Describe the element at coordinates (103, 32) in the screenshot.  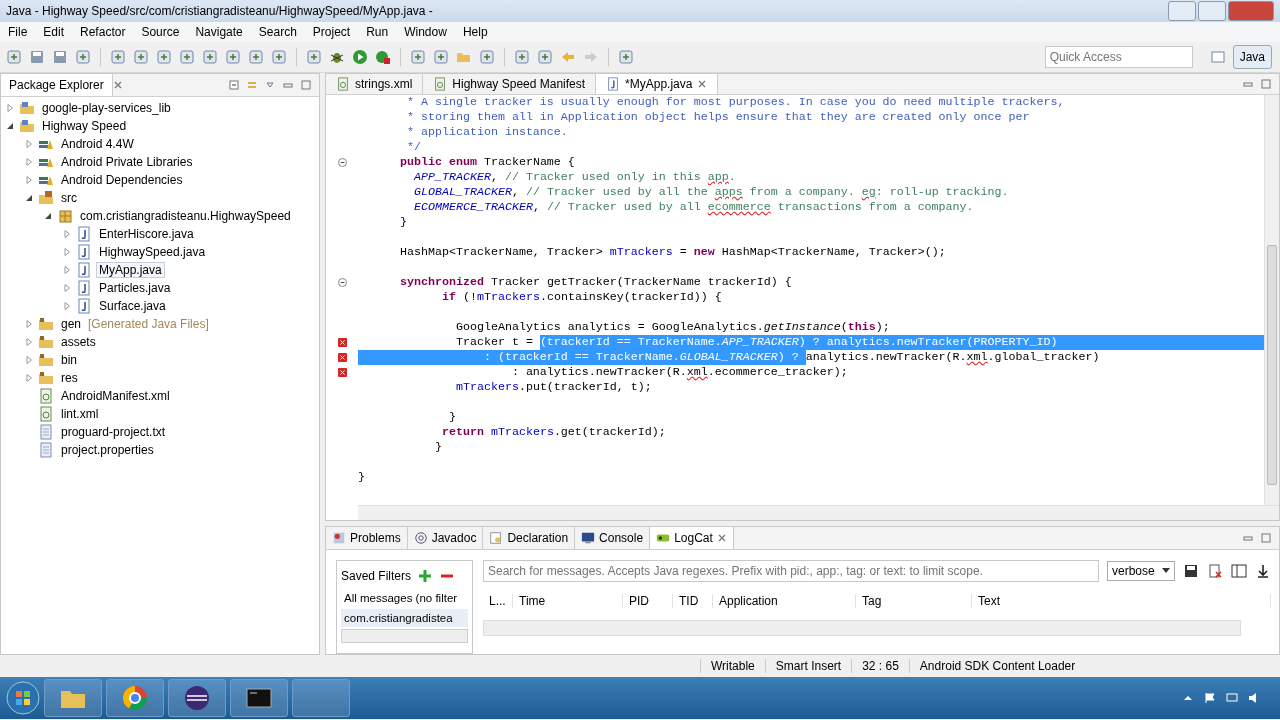
I see `menu-item: Refactor` at that location.